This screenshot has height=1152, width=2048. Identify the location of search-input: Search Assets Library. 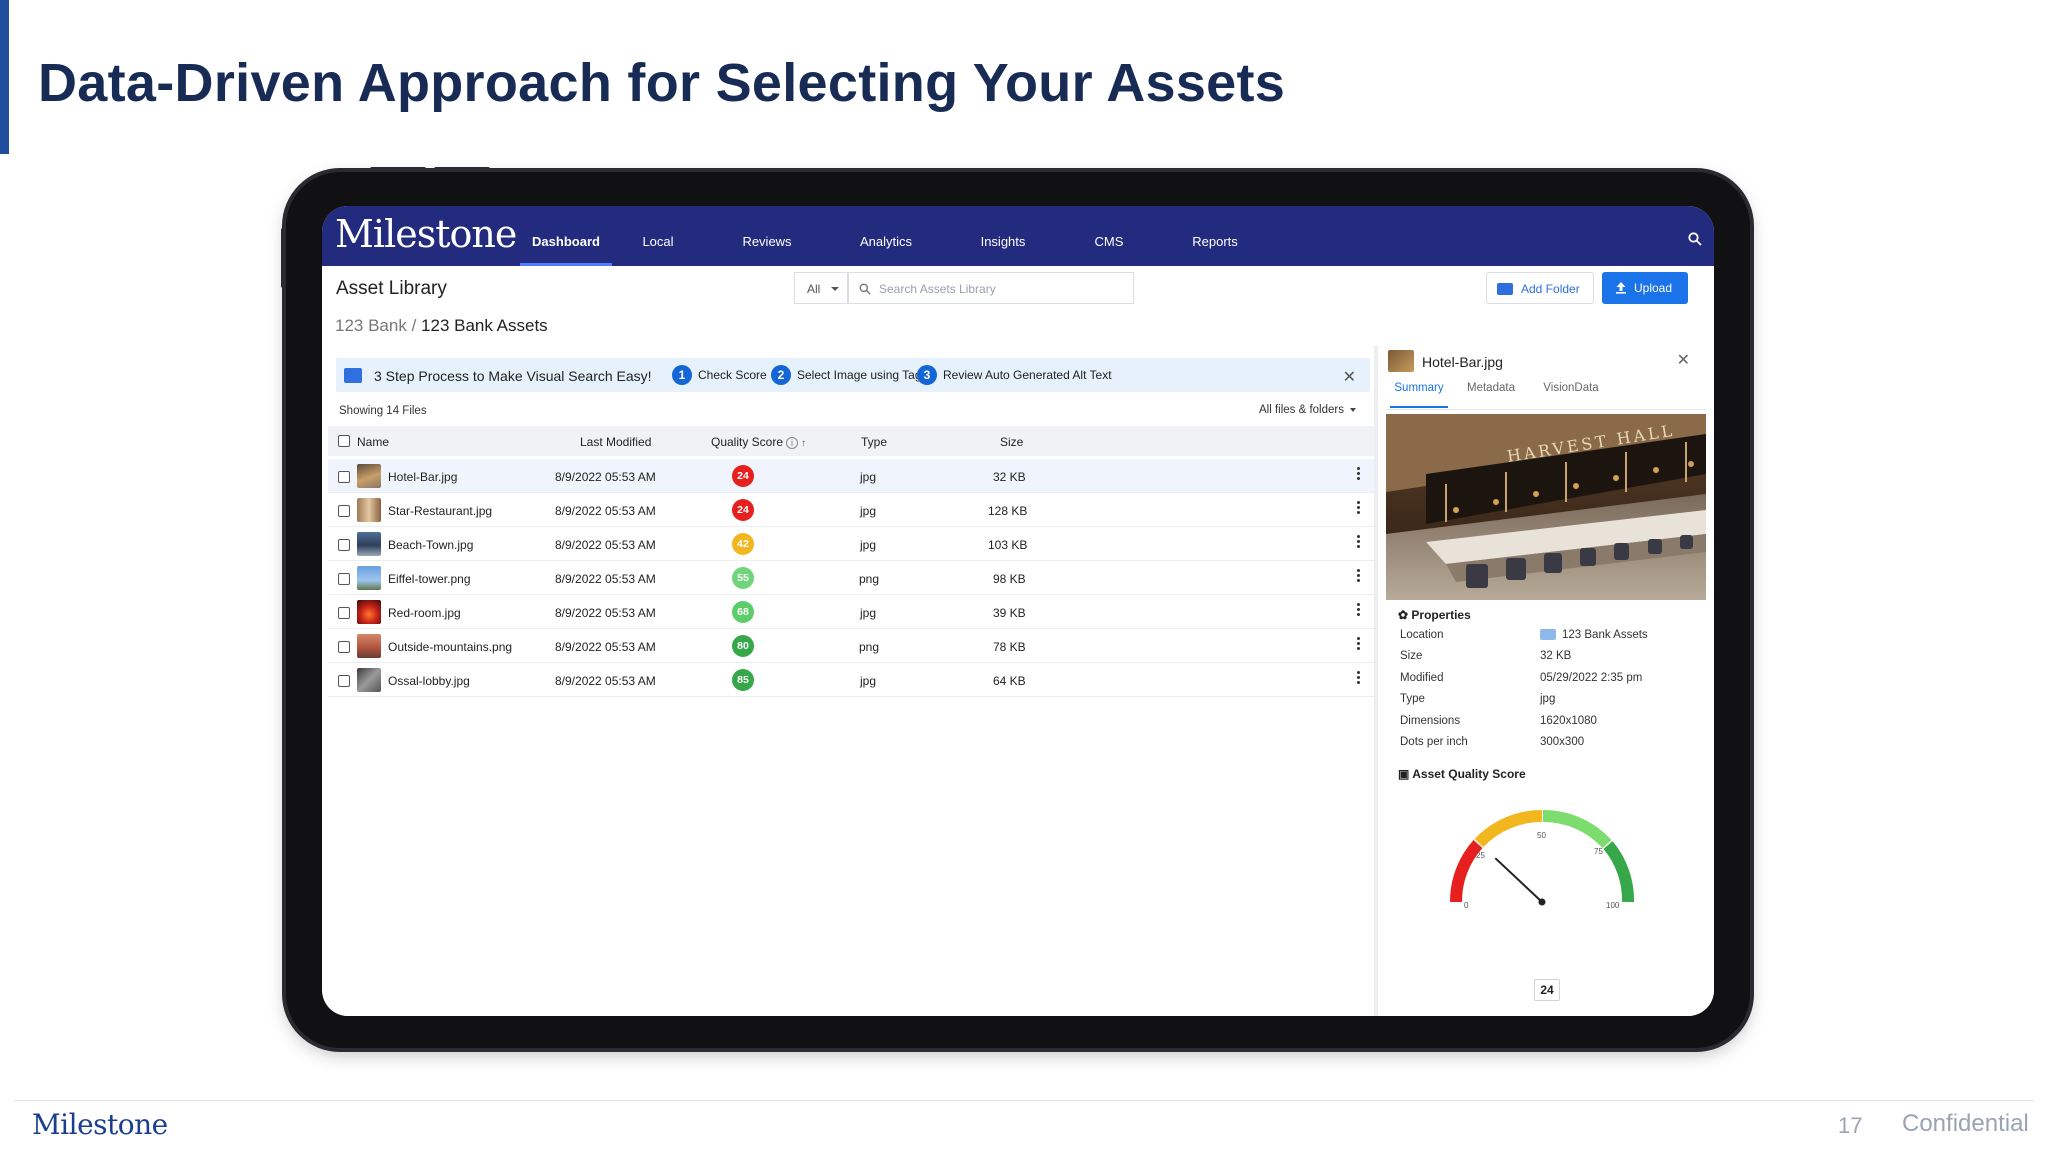
(991, 288).